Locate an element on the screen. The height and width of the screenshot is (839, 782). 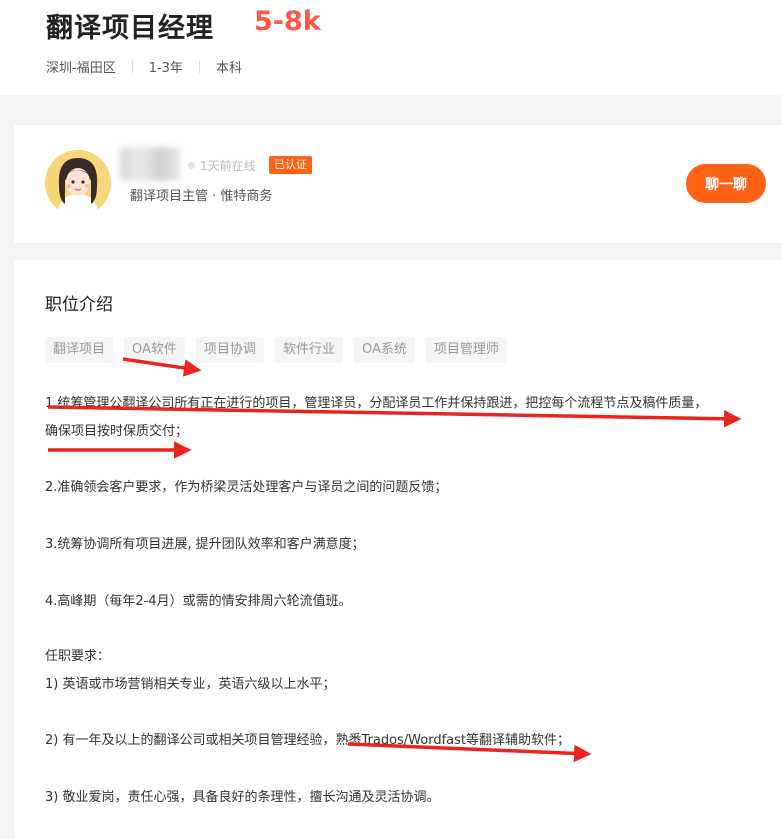
skill-tag: 项目协调 is located at coordinates (229, 350).